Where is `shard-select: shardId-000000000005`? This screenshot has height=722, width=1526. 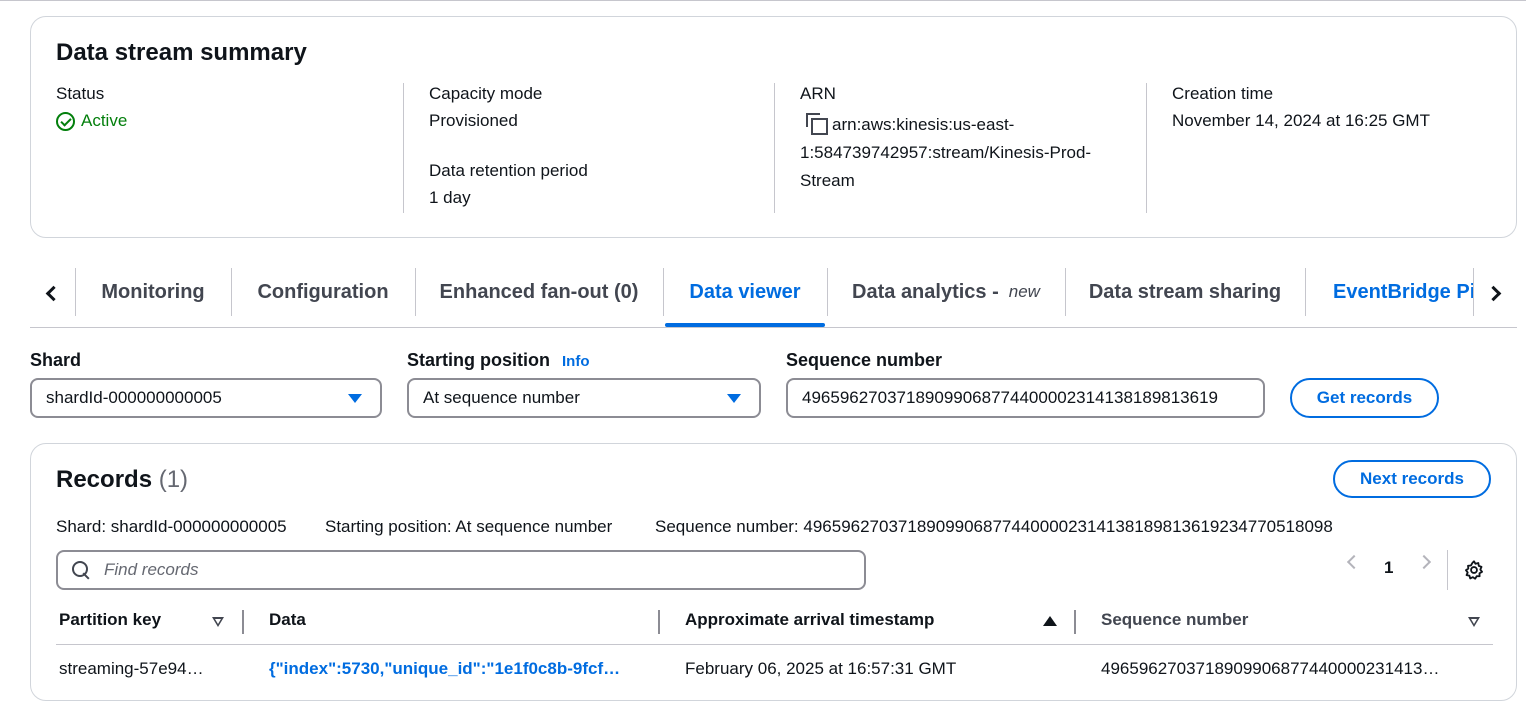
shard-select: shardId-000000000005 is located at coordinates (206, 398).